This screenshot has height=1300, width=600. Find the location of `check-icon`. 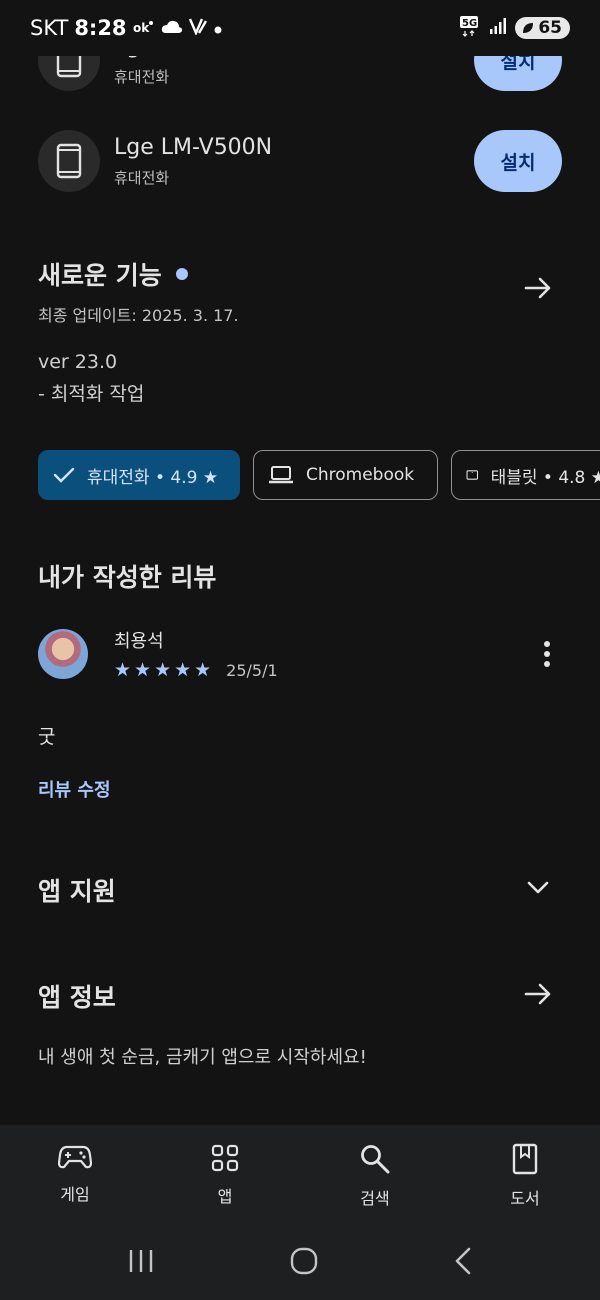

check-icon is located at coordinates (64, 475).